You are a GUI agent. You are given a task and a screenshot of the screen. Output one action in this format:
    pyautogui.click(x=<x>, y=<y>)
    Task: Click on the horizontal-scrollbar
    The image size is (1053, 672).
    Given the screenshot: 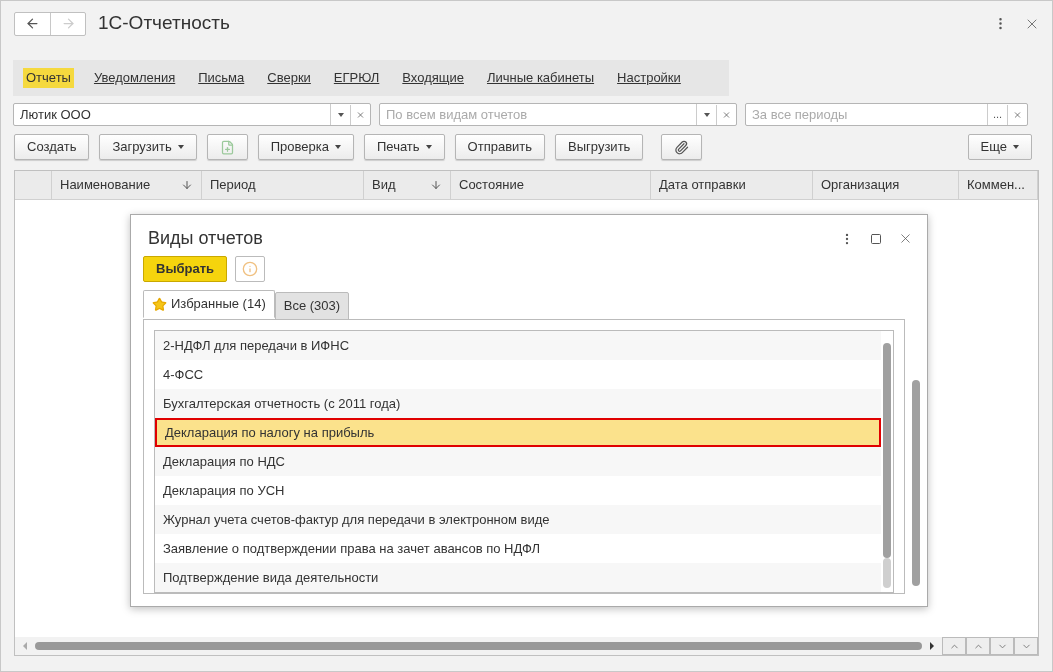 What is the action you would take?
    pyautogui.click(x=478, y=646)
    